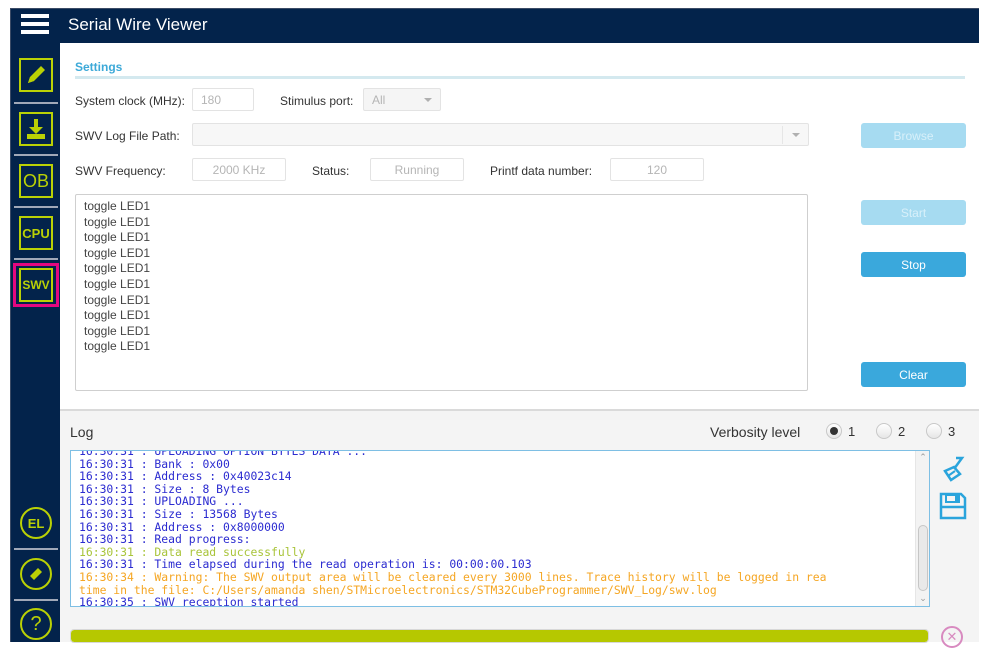  Describe the element at coordinates (902, 431) in the screenshot. I see `radio-label: 2` at that location.